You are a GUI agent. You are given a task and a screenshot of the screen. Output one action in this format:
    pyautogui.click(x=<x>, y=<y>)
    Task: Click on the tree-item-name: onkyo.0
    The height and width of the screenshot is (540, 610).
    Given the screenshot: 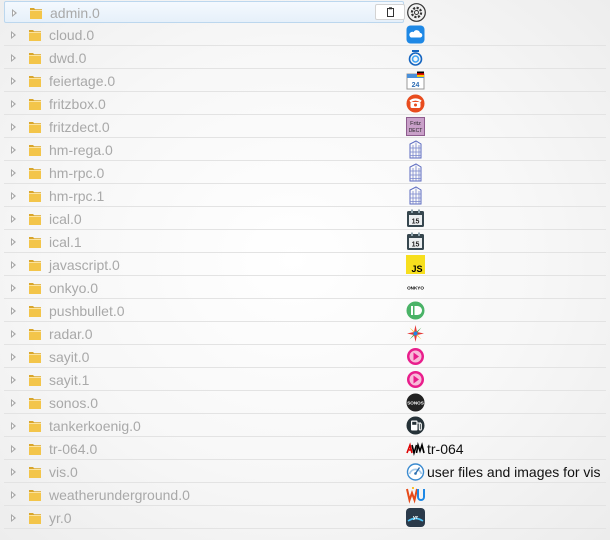 What is the action you would take?
    pyautogui.click(x=74, y=288)
    